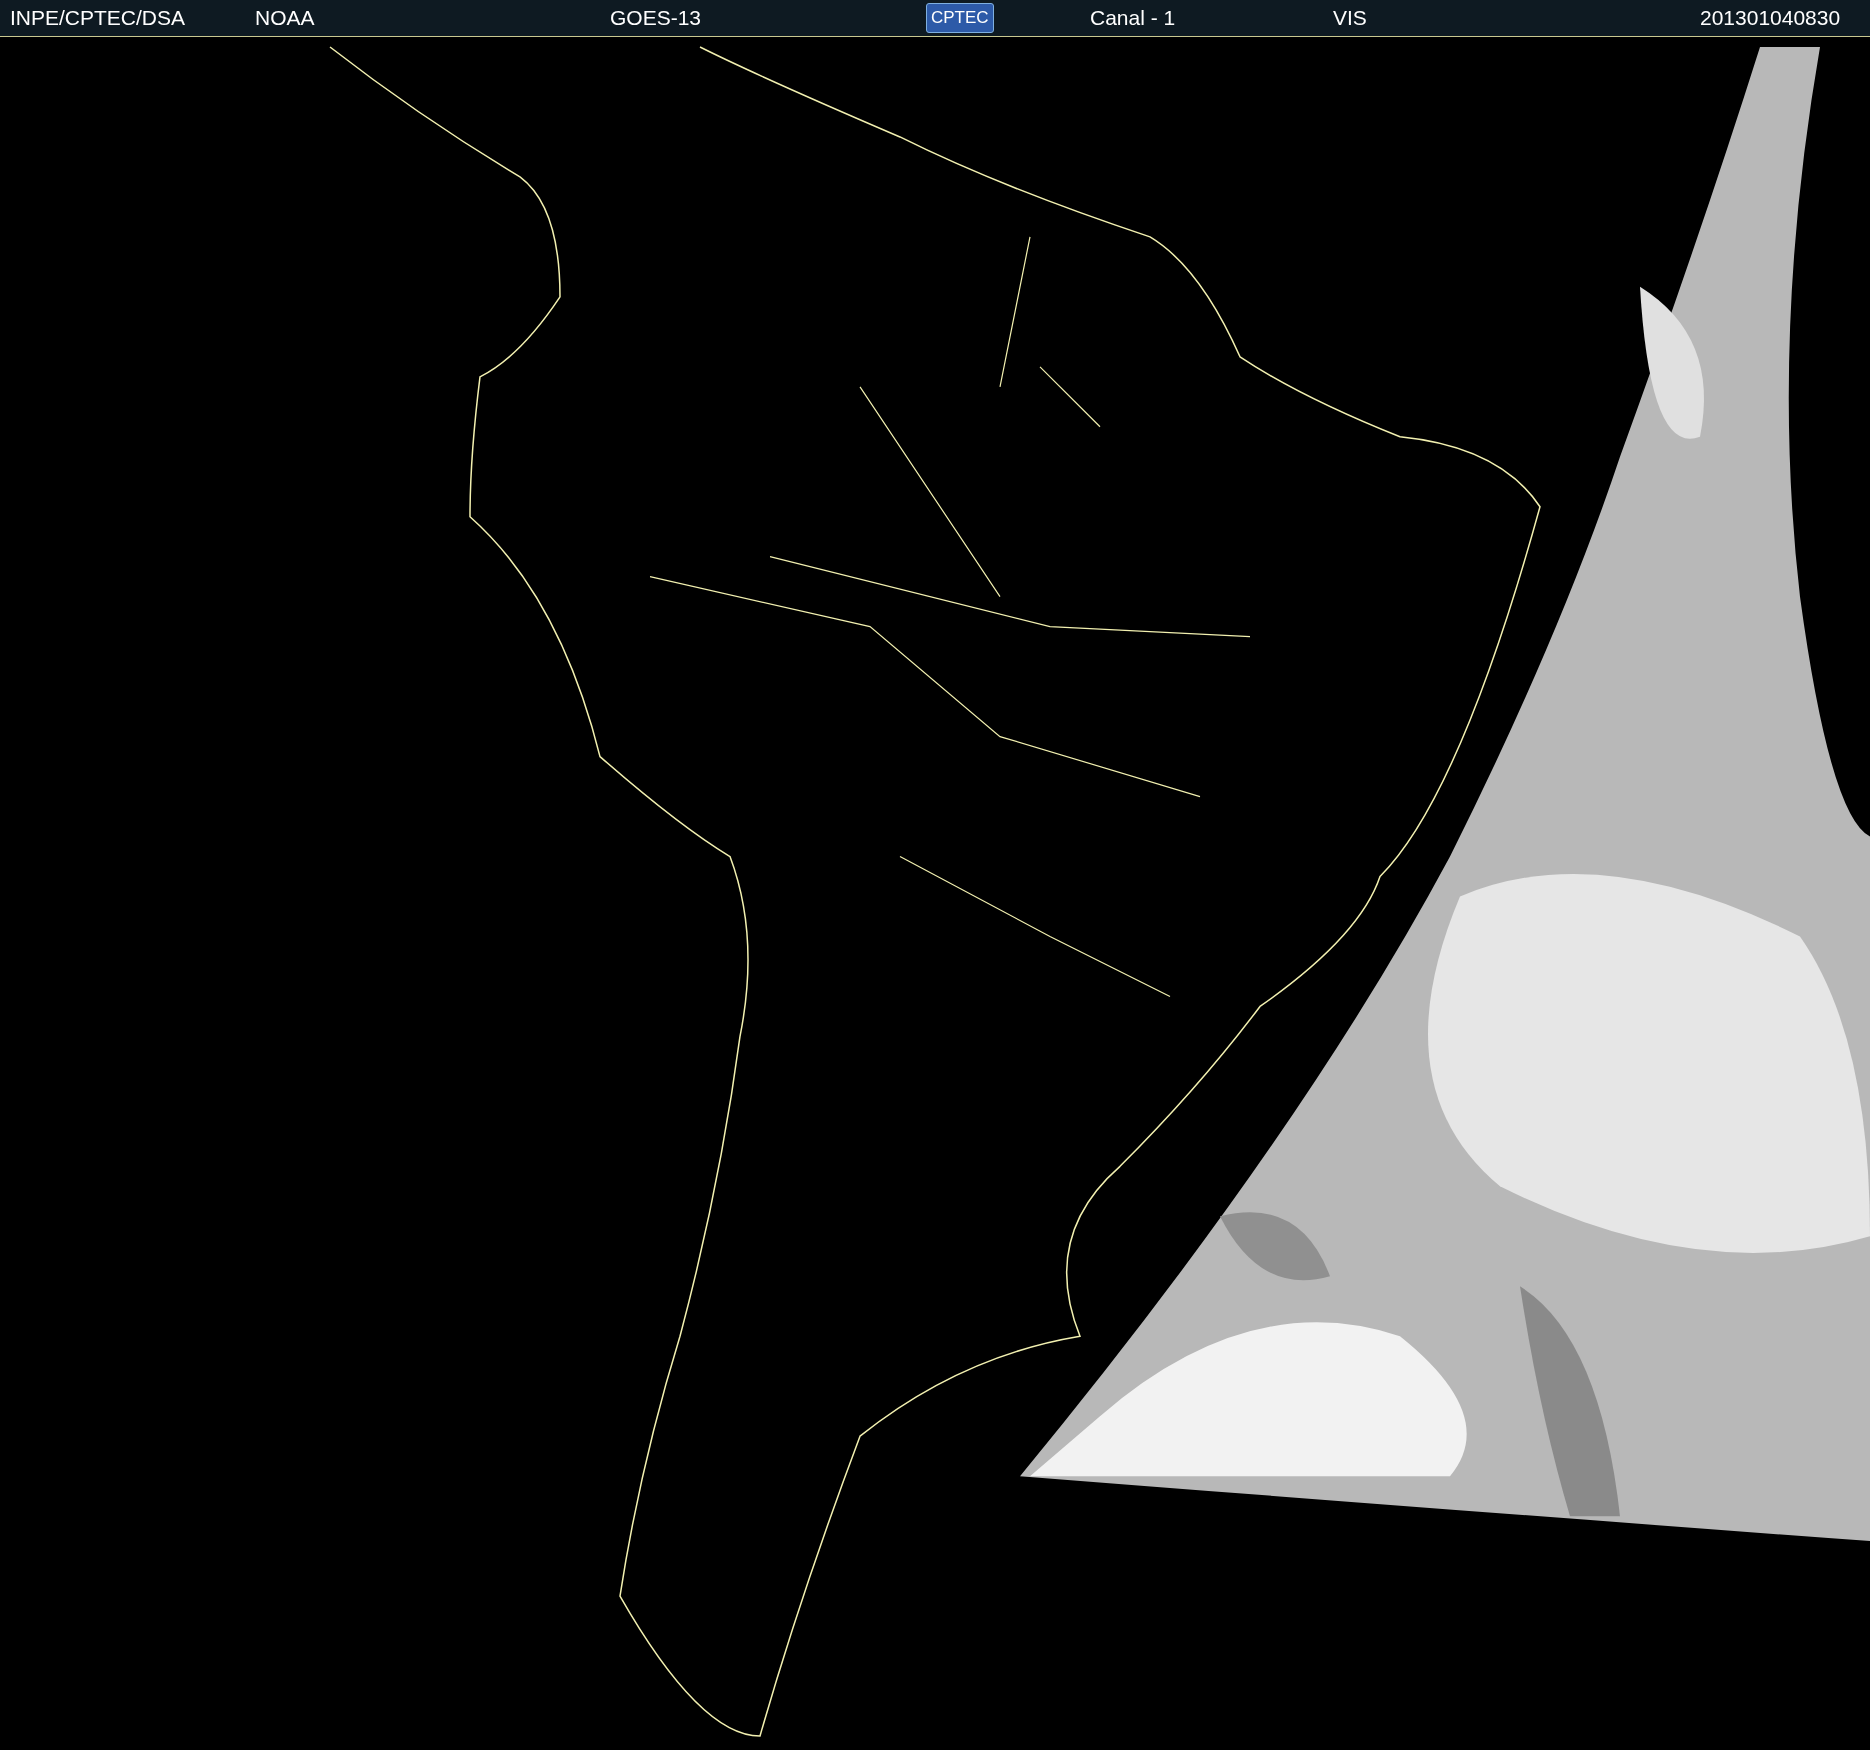 This screenshot has height=1750, width=1870. What do you see at coordinates (960, 18) in the screenshot?
I see `logo: CPTEC` at bounding box center [960, 18].